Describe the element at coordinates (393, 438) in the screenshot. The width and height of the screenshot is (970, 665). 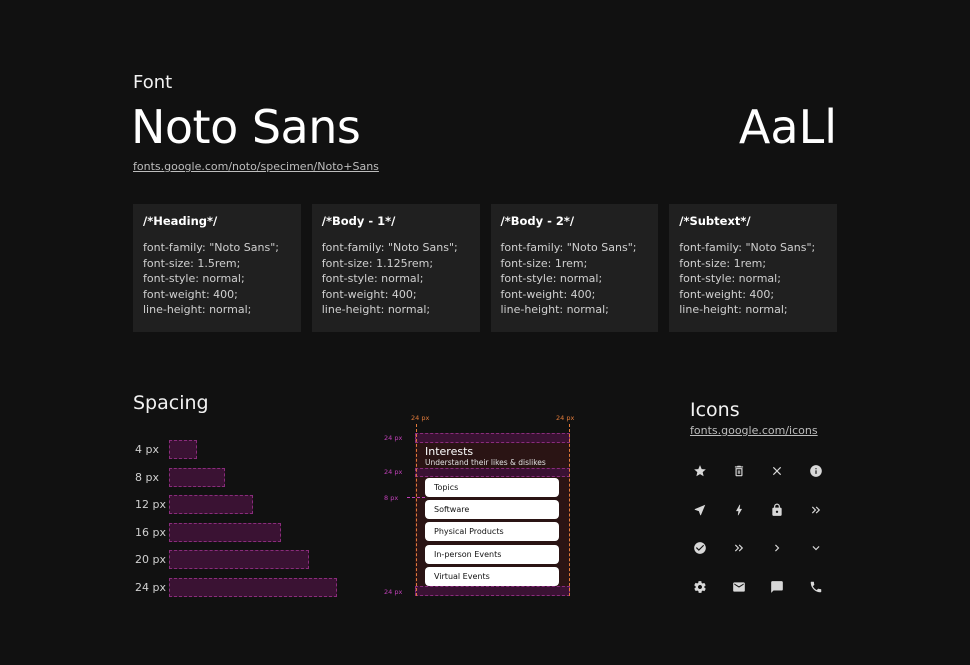
I see `measure-label-side-top: 24 px` at that location.